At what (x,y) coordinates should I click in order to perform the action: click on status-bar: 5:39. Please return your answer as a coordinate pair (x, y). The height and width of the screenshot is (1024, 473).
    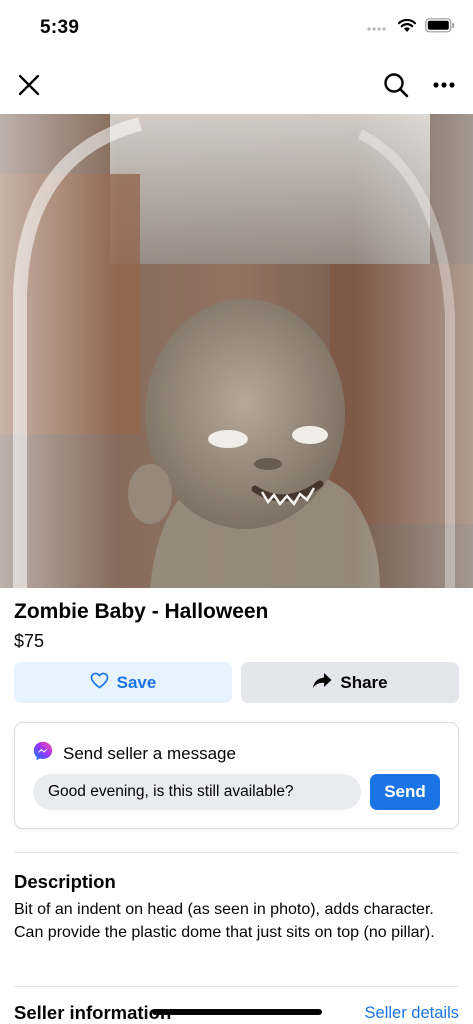
    Looking at the image, I should click on (236, 28).